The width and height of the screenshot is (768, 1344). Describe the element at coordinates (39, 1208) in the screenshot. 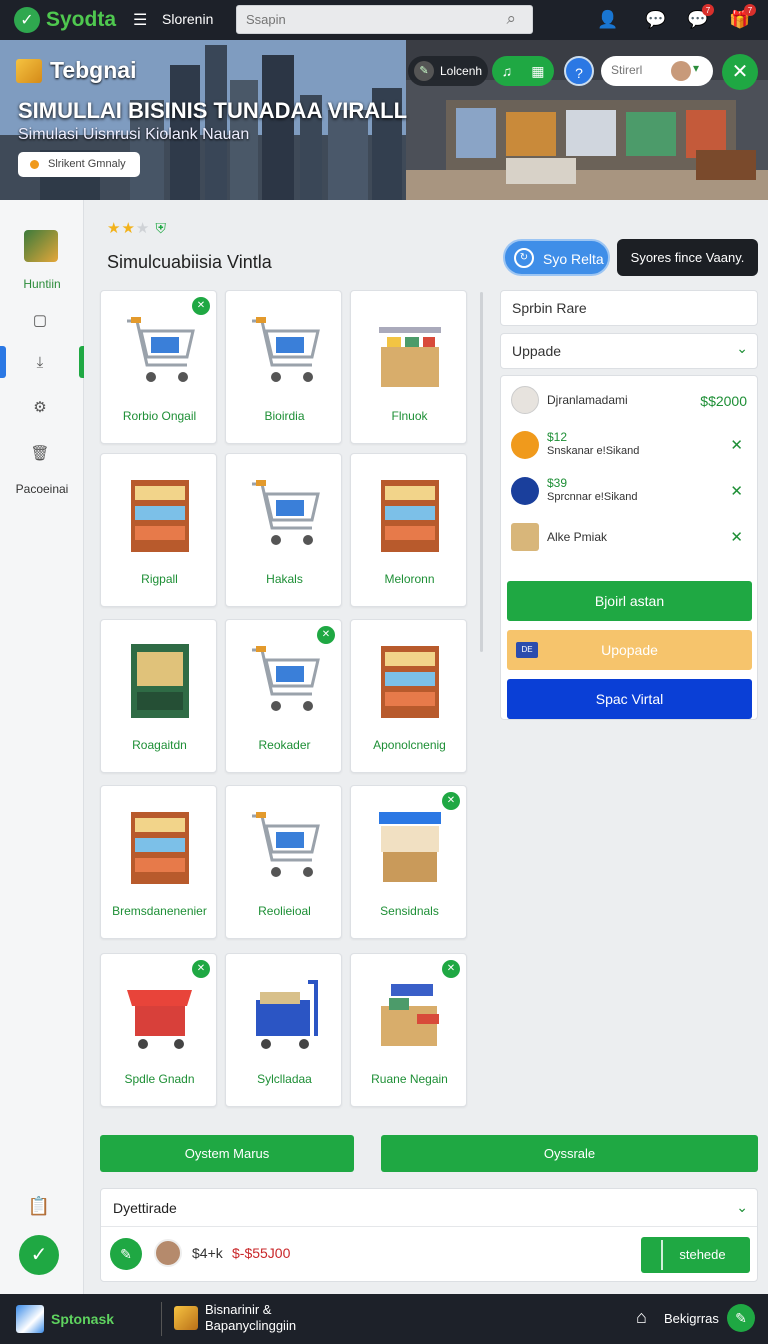

I see `clipboard-icon: 📋` at that location.